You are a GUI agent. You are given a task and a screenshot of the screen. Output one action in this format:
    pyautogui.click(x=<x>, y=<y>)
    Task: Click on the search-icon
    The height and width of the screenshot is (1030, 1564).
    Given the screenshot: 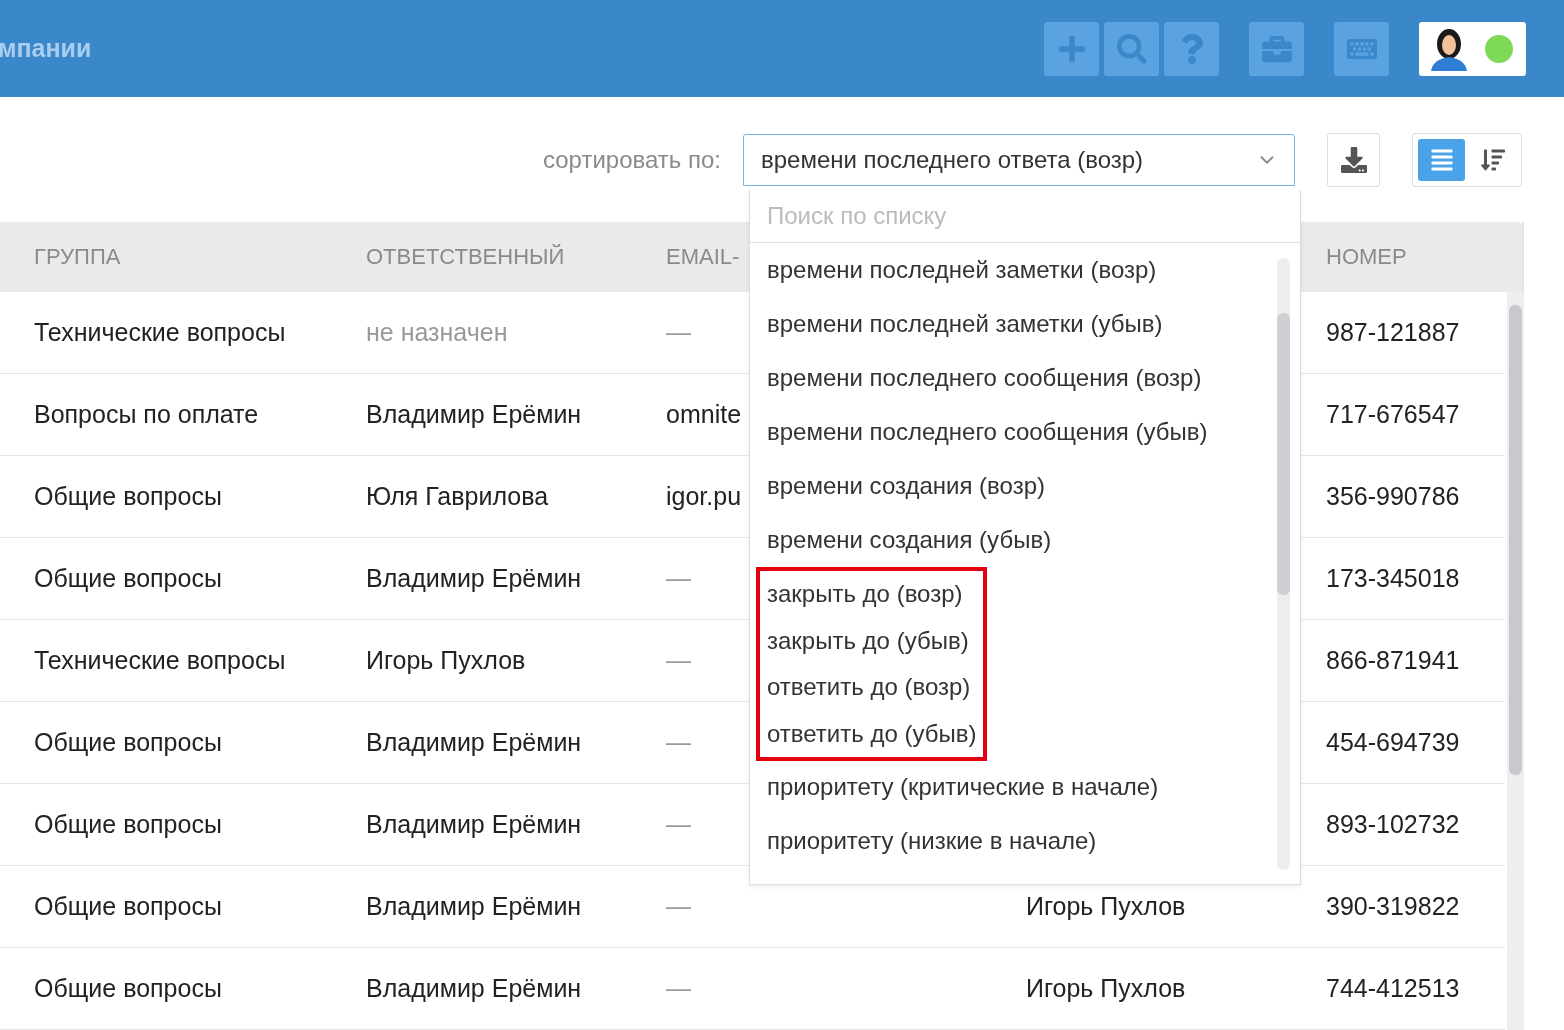 What is the action you would take?
    pyautogui.click(x=1131, y=48)
    